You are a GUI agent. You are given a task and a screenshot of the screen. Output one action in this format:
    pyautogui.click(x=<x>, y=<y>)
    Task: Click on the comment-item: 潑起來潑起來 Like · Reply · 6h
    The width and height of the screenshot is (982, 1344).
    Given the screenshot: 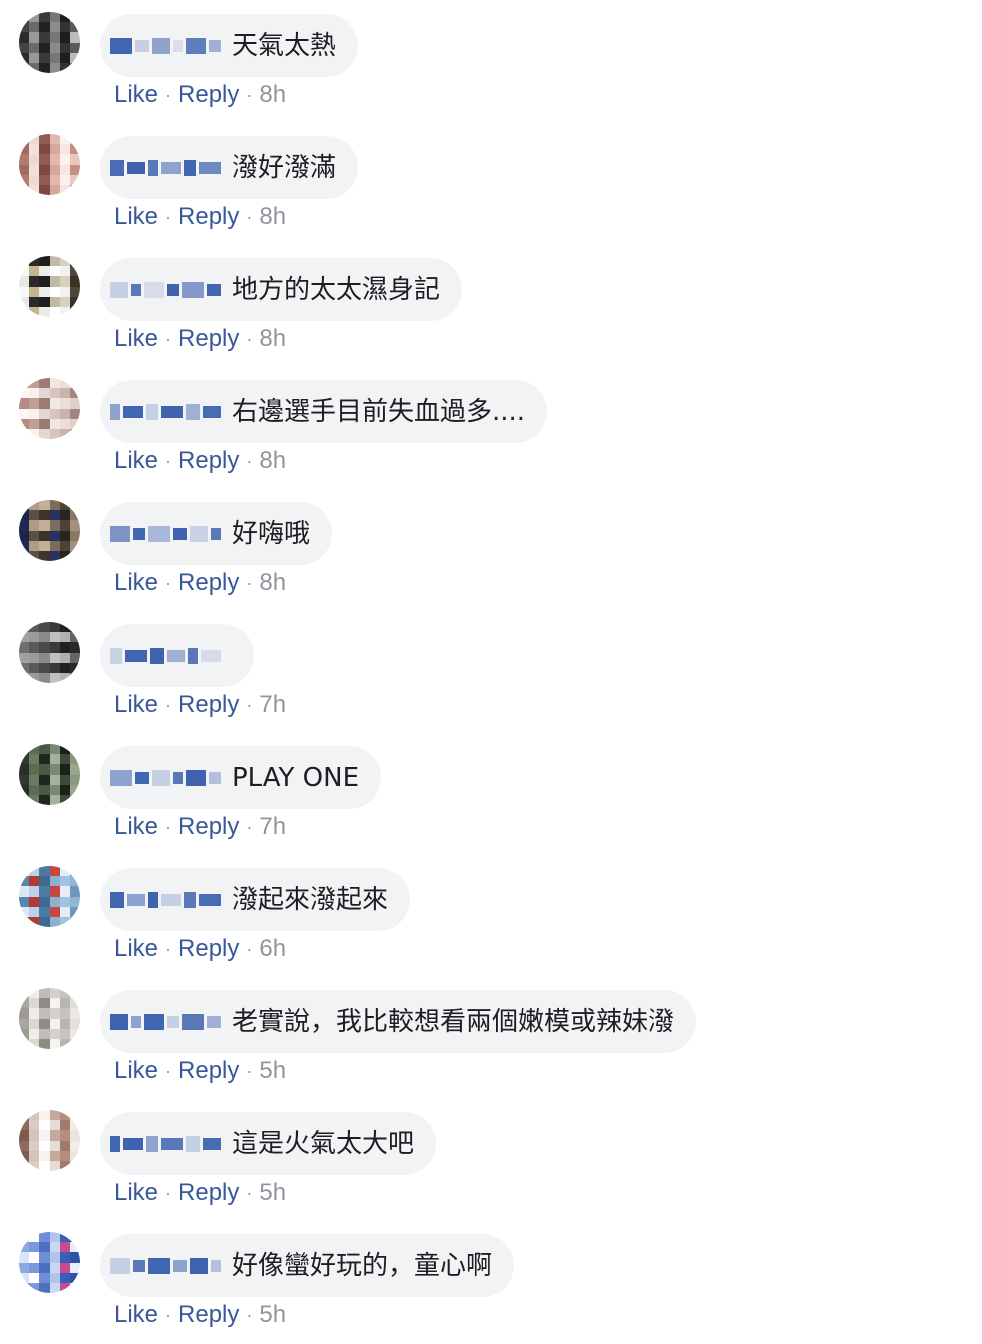 What is the action you would take?
    pyautogui.click(x=491, y=915)
    